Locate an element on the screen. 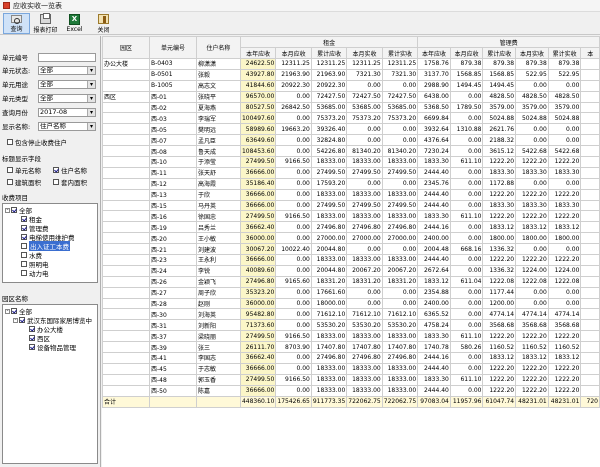  fee-item-pass-card: 出入证工本费 is located at coordinates (45, 246).